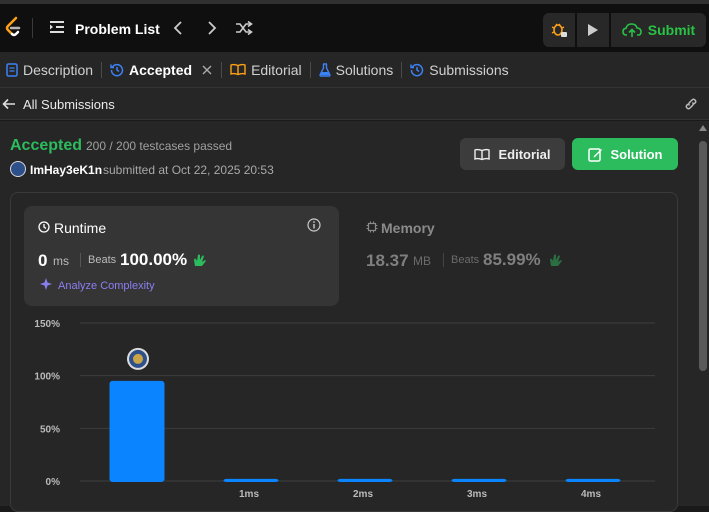 This screenshot has height=512, width=709. I want to click on run-button, so click(593, 30).